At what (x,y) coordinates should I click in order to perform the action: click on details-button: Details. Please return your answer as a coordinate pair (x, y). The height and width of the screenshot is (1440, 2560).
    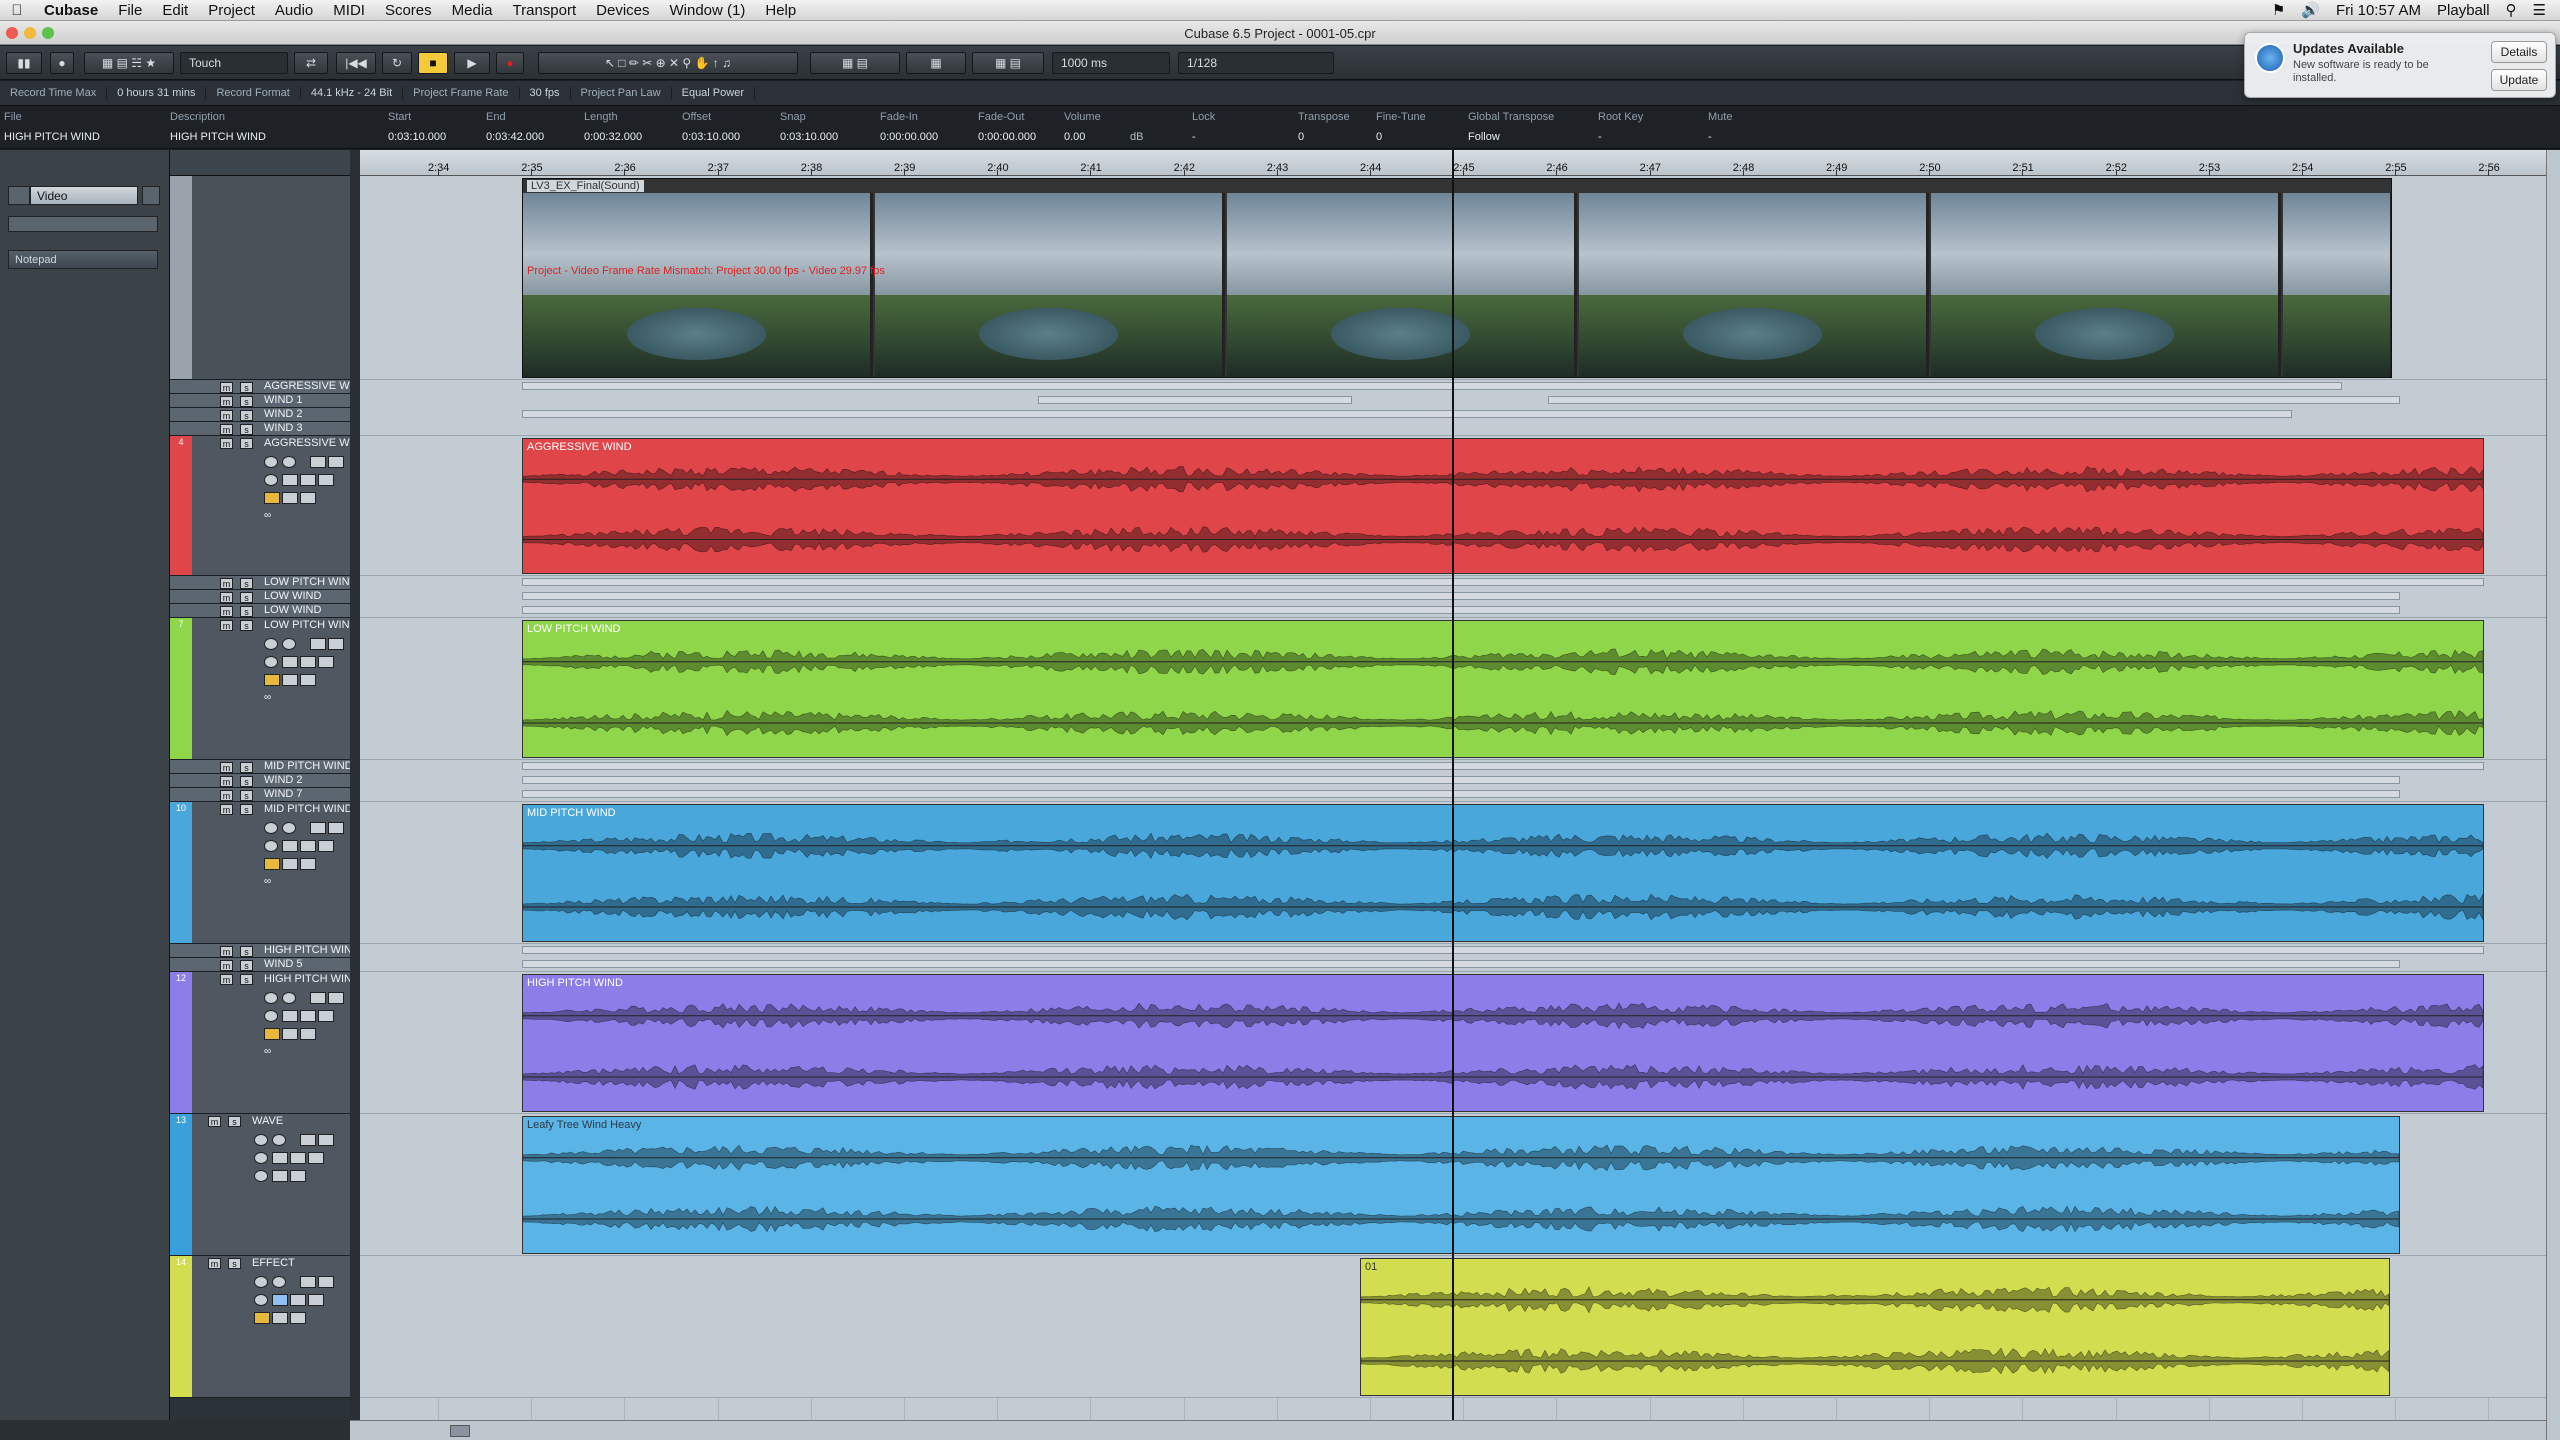
    Looking at the image, I should click on (2519, 52).